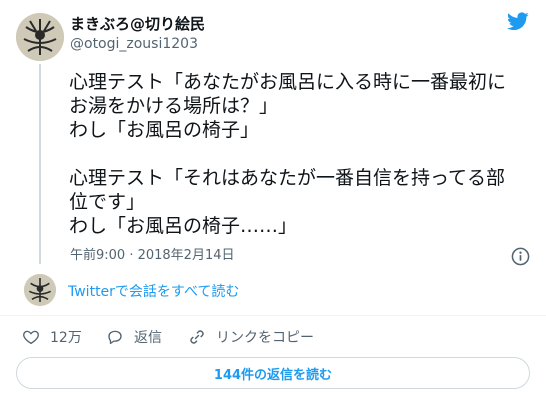 The height and width of the screenshot is (404, 546). I want to click on twitter-bird-icon, so click(518, 21).